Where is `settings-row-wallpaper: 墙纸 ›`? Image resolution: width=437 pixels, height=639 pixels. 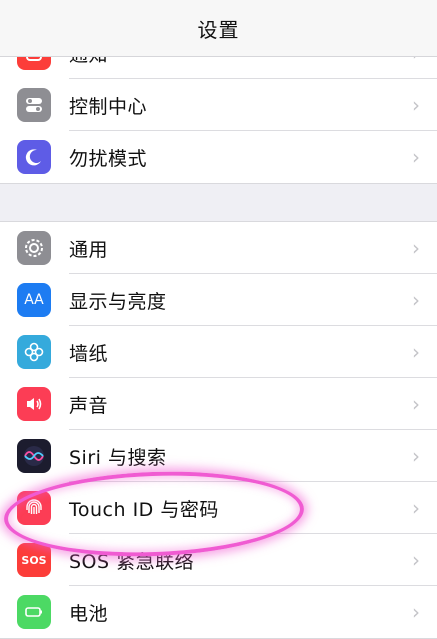 settings-row-wallpaper: 墙纸 › is located at coordinates (218, 352).